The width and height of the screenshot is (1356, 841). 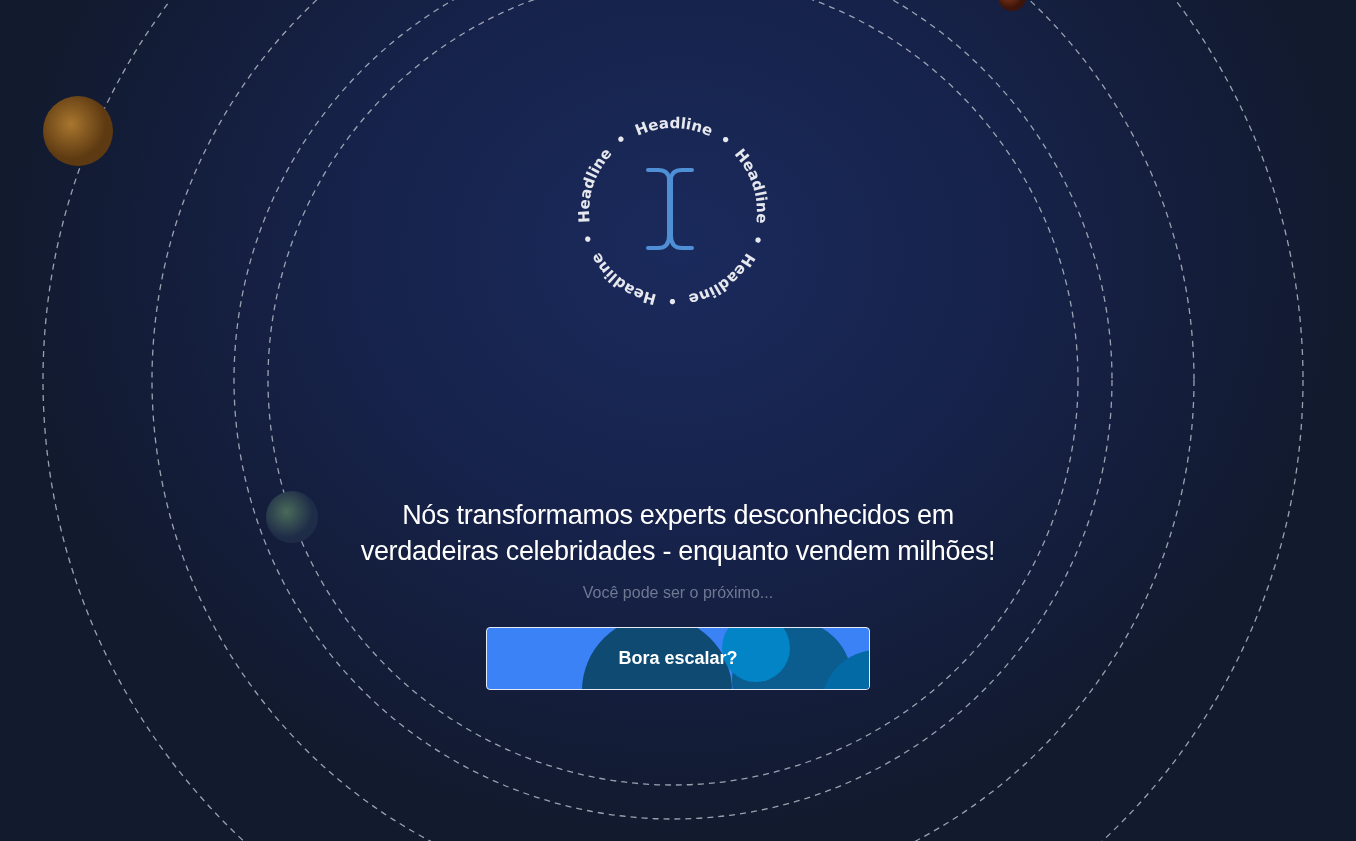 What do you see at coordinates (678, 533) in the screenshot?
I see `hero-headline: Nós transformamos experts desconhecidos em verdadeiras celebridades - enquanto vendem milhões!` at bounding box center [678, 533].